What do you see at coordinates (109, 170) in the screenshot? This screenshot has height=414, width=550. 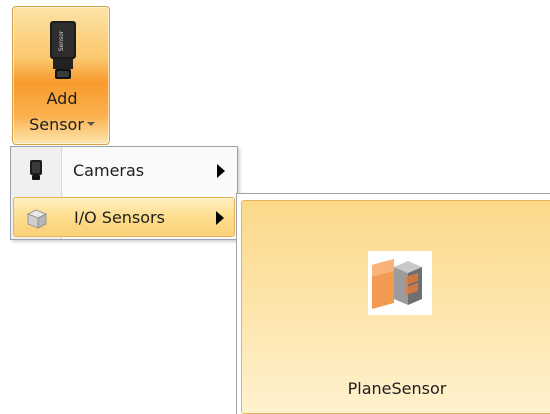 I see `menu-item-label: Cameras` at bounding box center [109, 170].